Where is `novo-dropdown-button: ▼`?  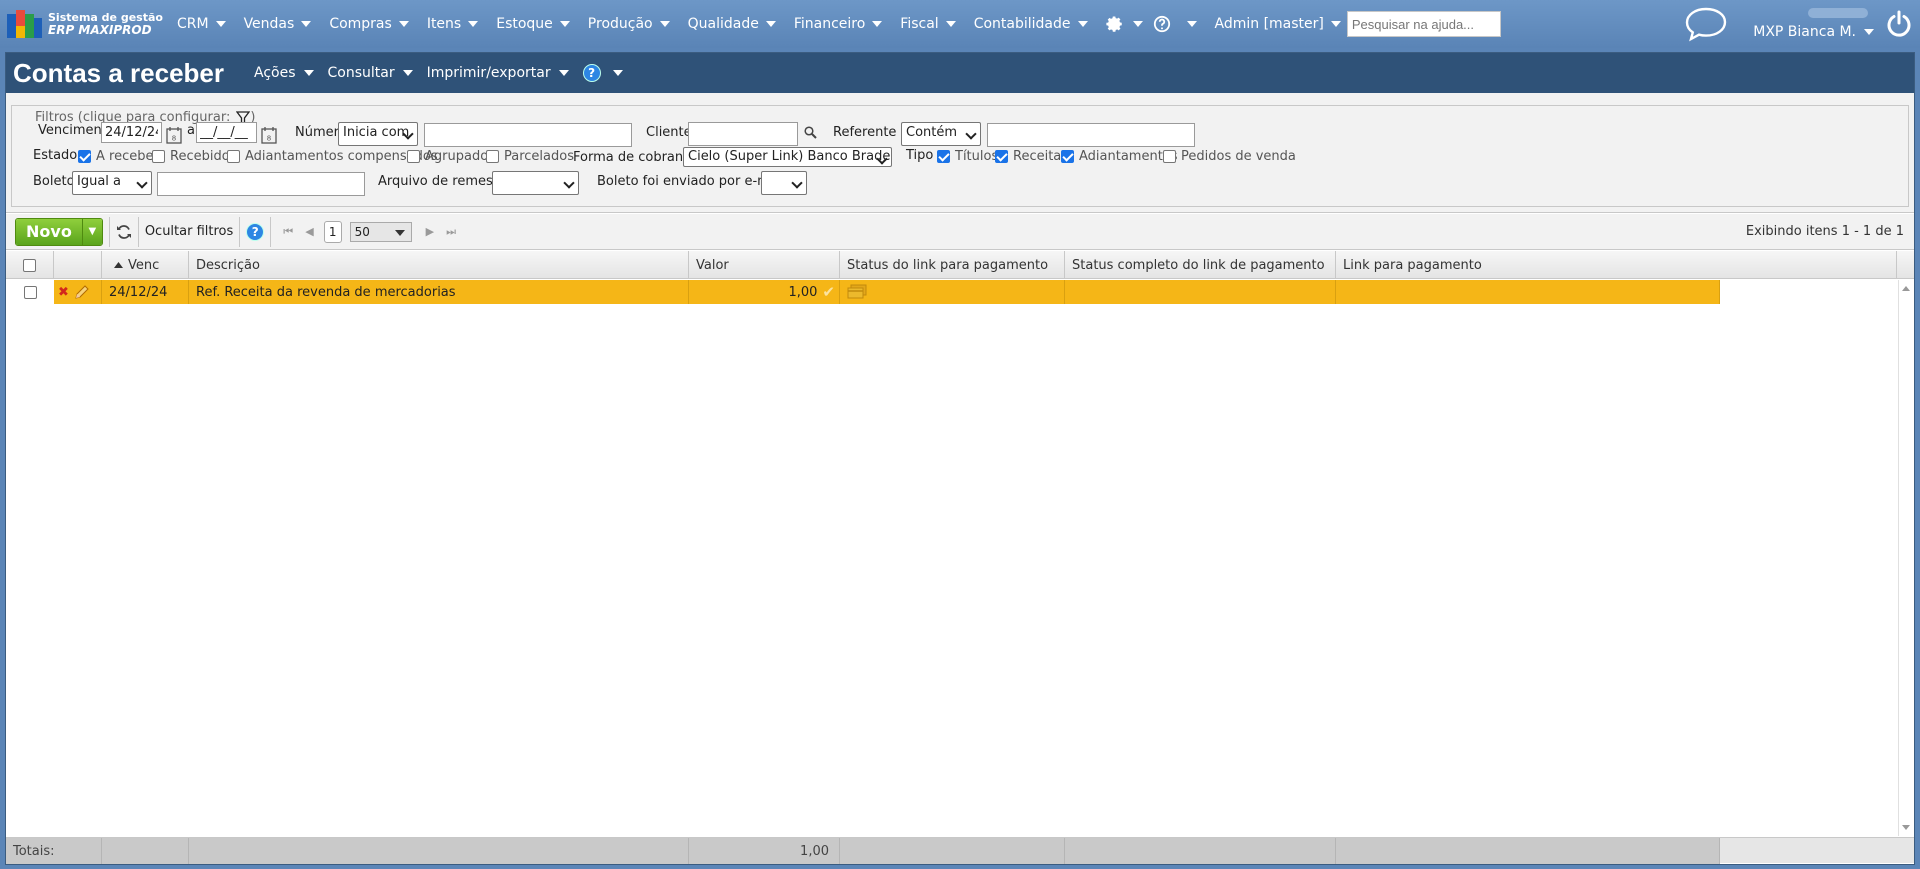 novo-dropdown-button: ▼ is located at coordinates (91, 231).